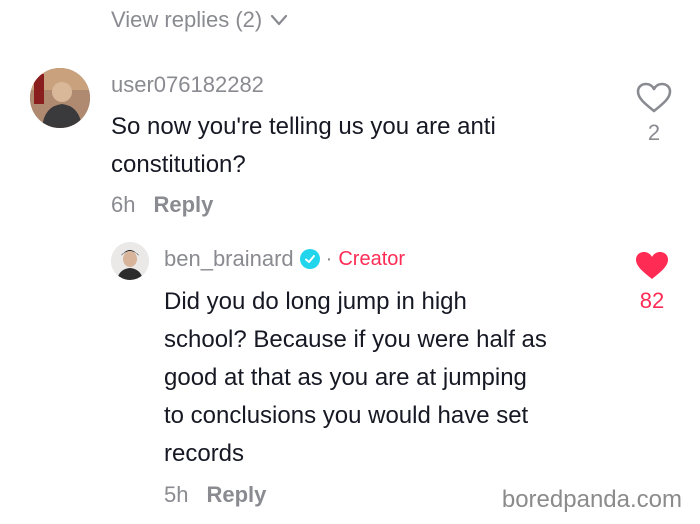 This screenshot has width=700, height=524. What do you see at coordinates (591, 499) in the screenshot?
I see `watermark: boredpanda.com` at bounding box center [591, 499].